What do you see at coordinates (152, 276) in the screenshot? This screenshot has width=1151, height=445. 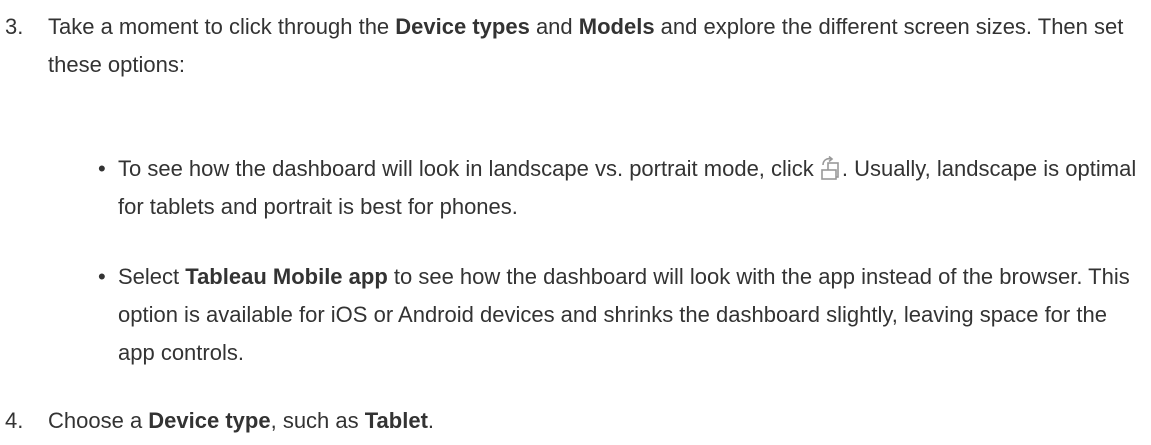 I see `bullet-text-part: Select` at bounding box center [152, 276].